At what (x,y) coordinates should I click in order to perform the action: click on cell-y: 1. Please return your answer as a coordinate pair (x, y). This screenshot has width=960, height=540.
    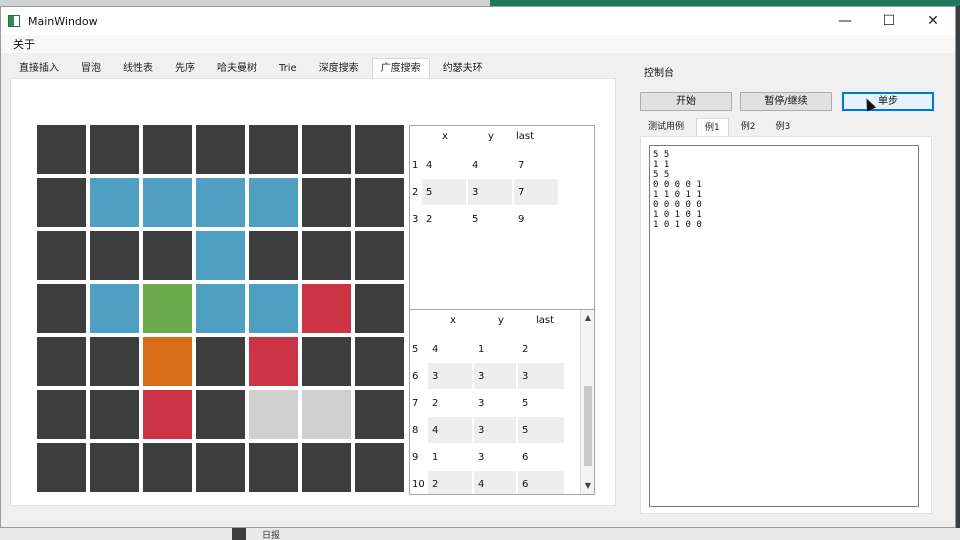
    Looking at the image, I should click on (481, 349).